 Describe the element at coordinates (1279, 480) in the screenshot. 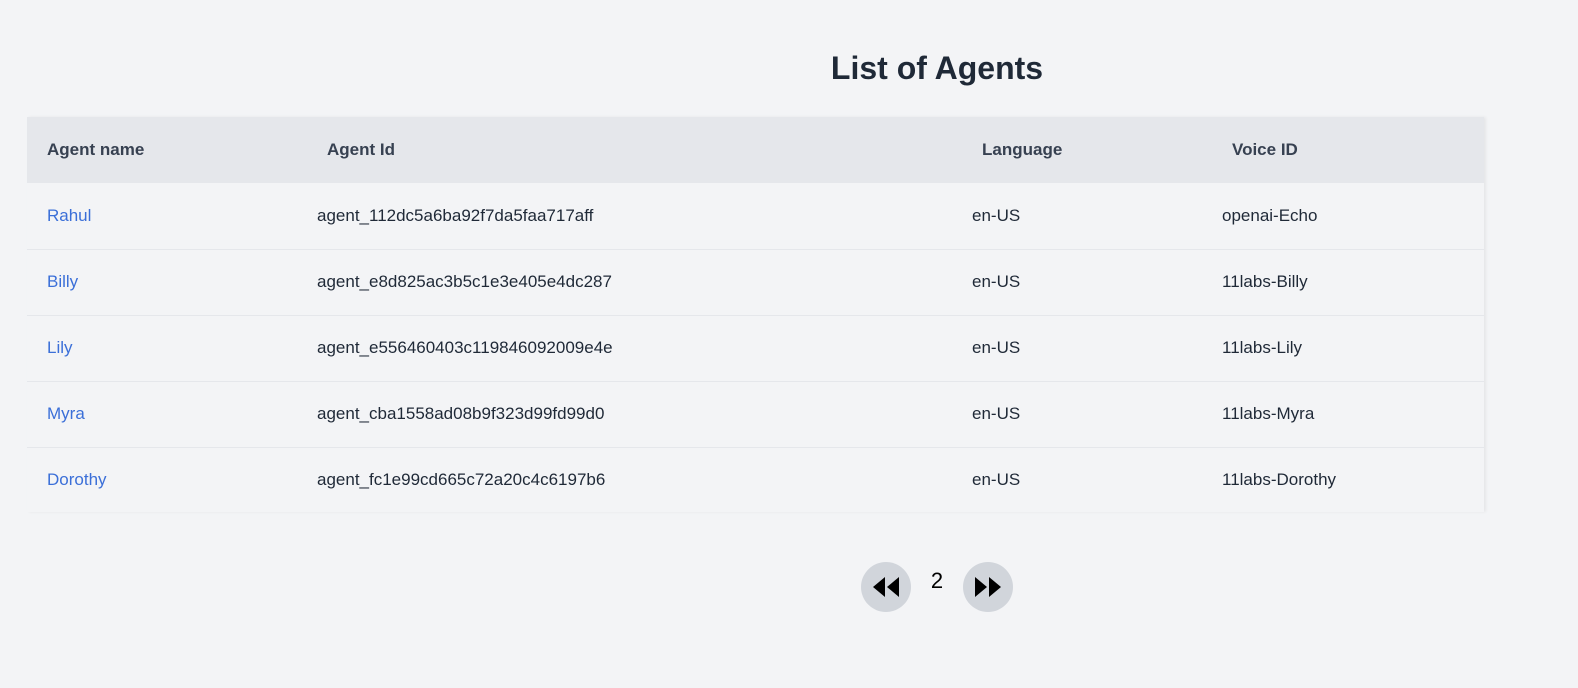

I see `voice-id-cell: 11labs-Dorothy` at that location.